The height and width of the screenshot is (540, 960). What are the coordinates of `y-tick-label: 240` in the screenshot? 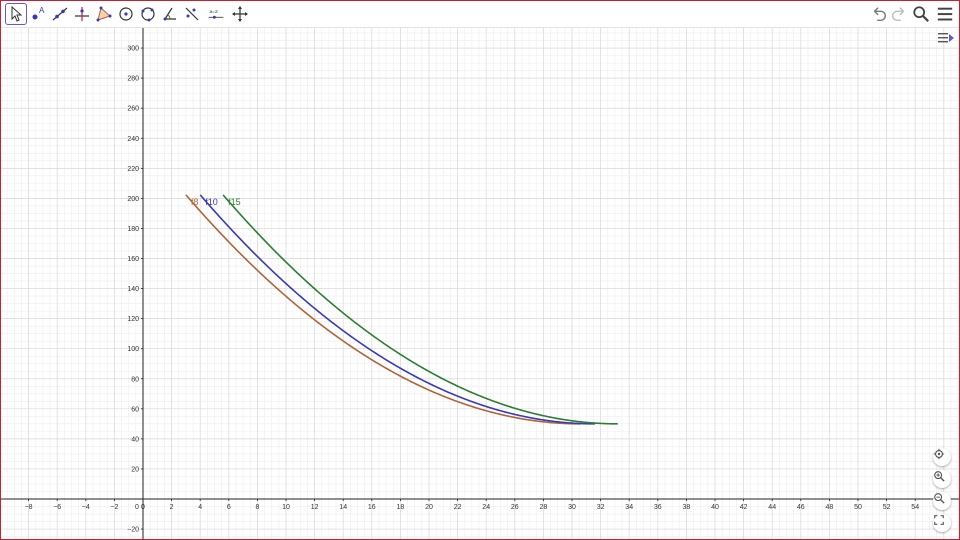 It's located at (133, 139).